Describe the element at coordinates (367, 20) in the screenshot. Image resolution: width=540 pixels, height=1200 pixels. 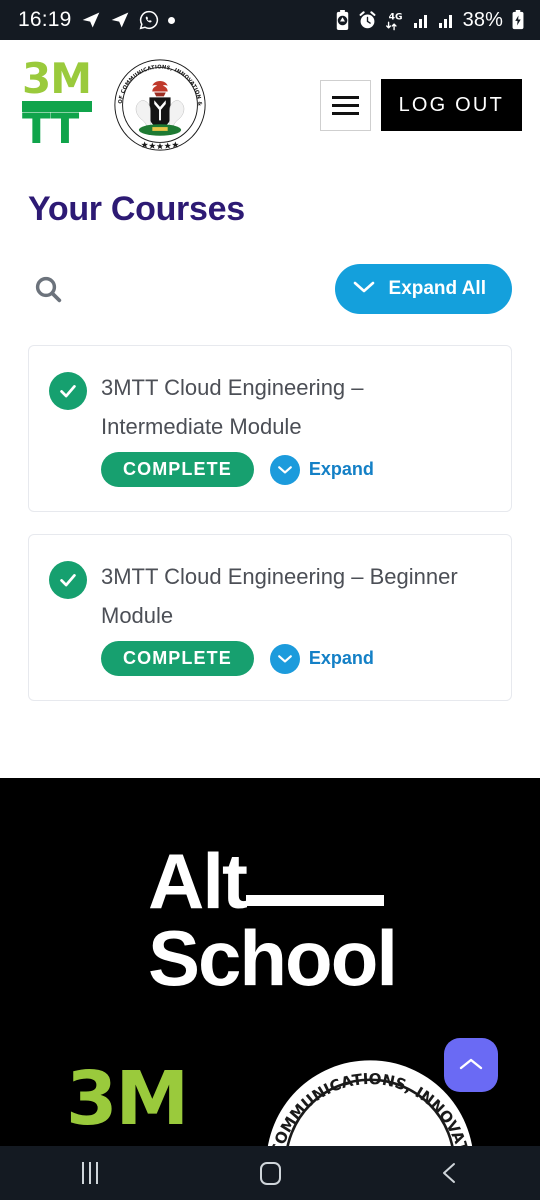
I see `alarm-icon` at that location.